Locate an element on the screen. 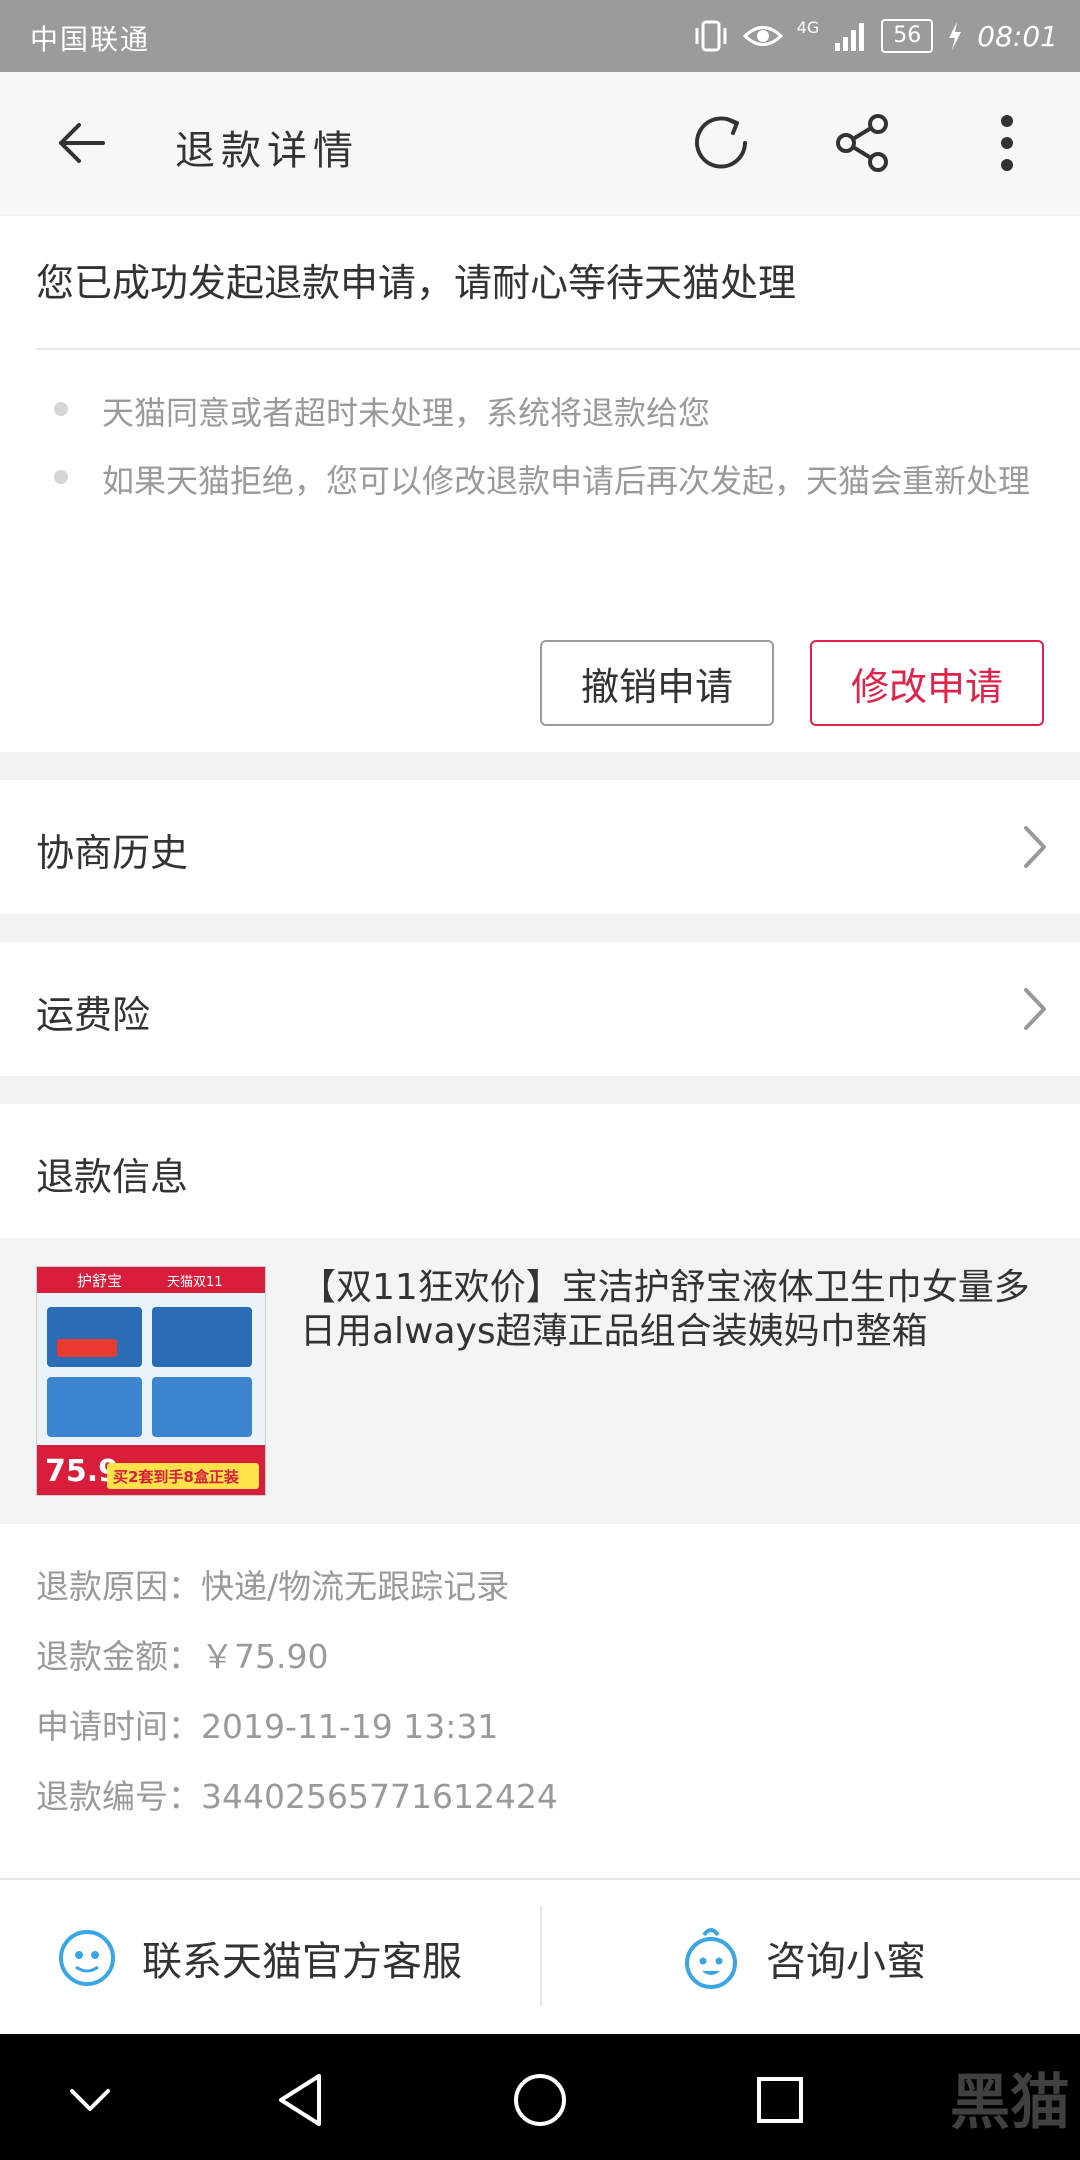  contact-service-label: 联系天猫官方客服 is located at coordinates (302, 1962).